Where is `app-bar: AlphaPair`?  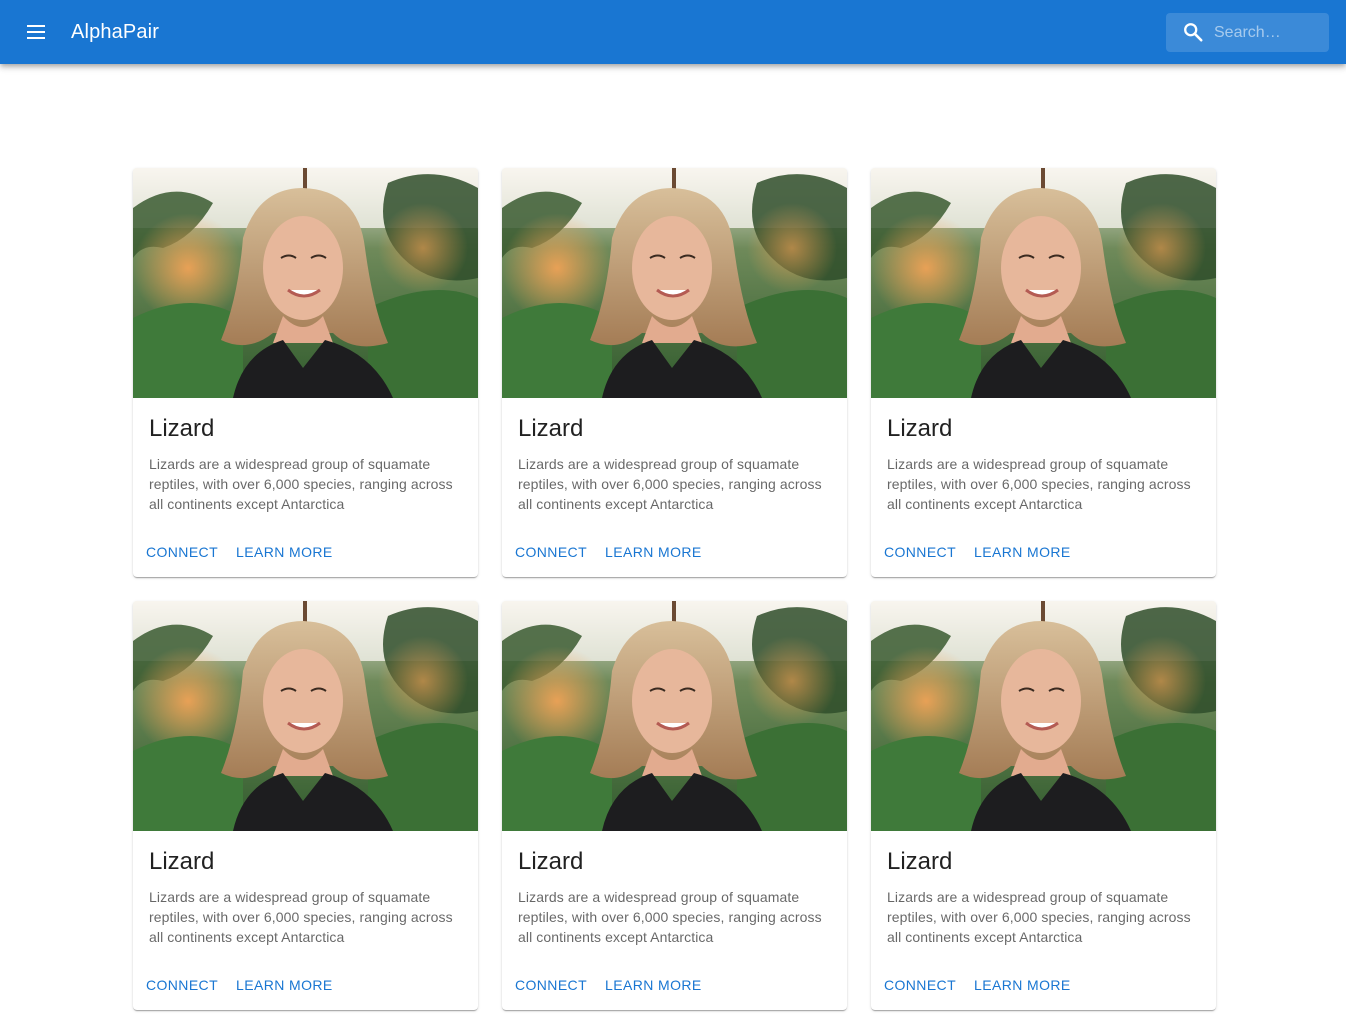 app-bar: AlphaPair is located at coordinates (673, 32).